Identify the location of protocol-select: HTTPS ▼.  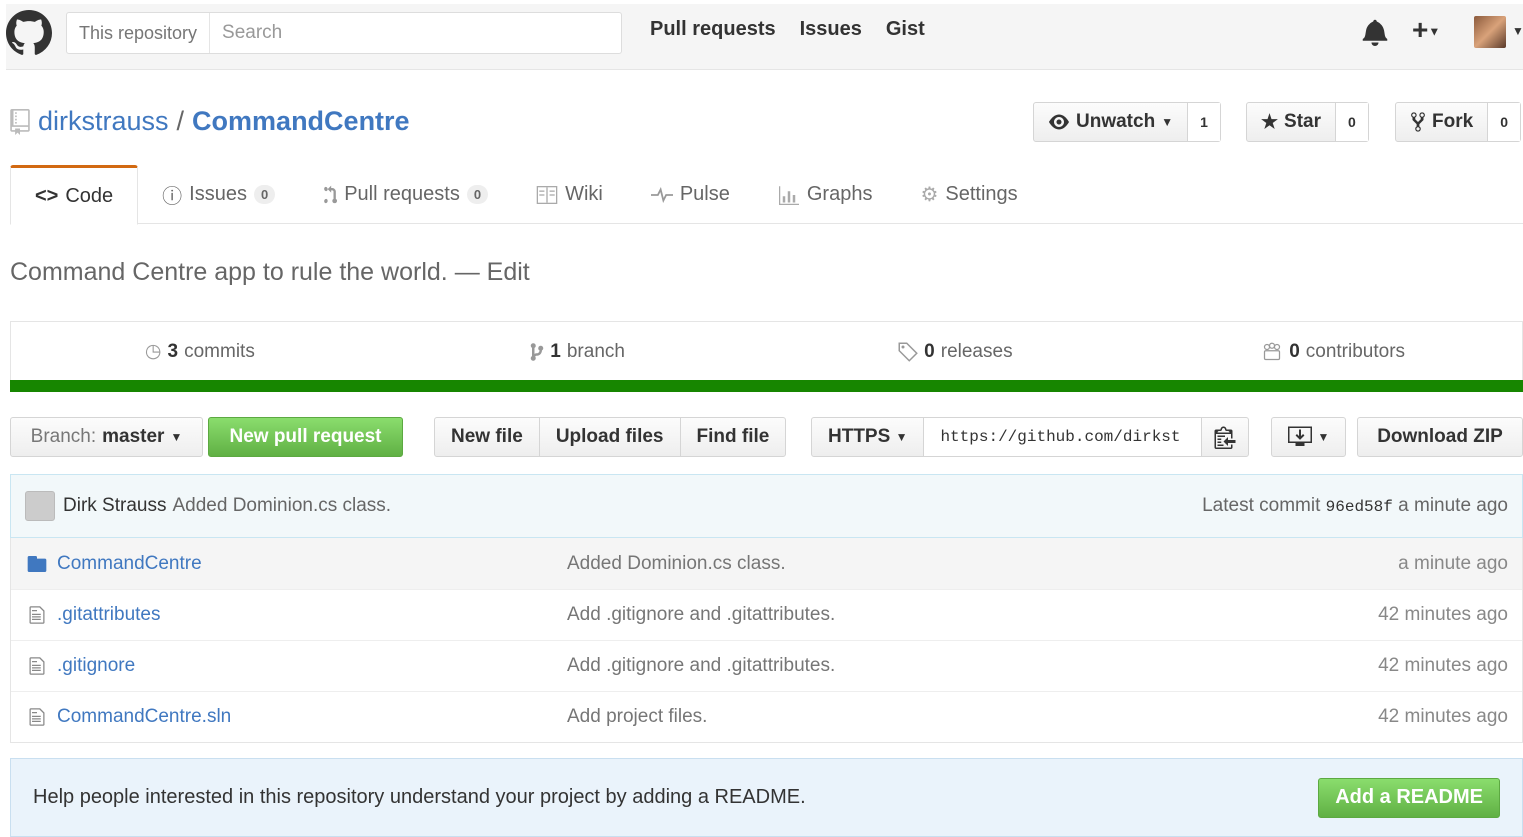
(868, 437).